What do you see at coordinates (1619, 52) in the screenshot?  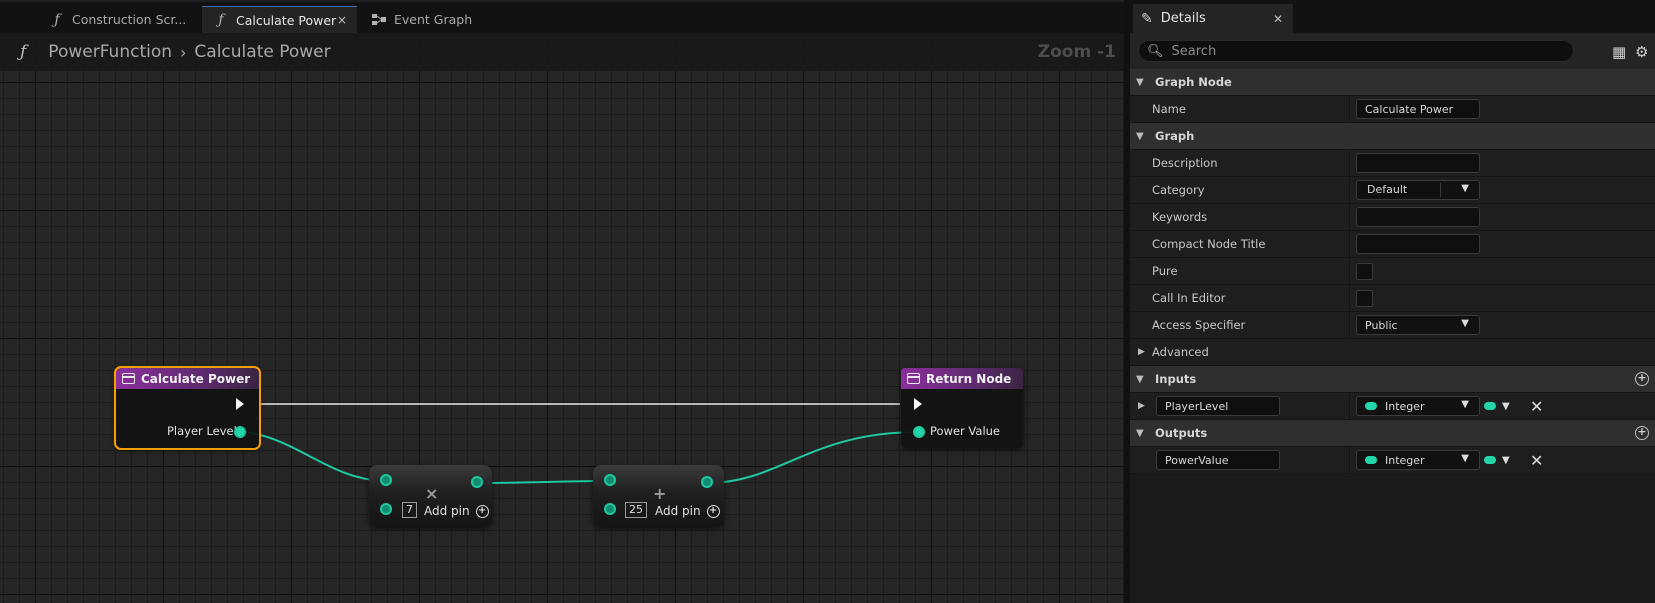 I see `table-view-icon: ▦` at bounding box center [1619, 52].